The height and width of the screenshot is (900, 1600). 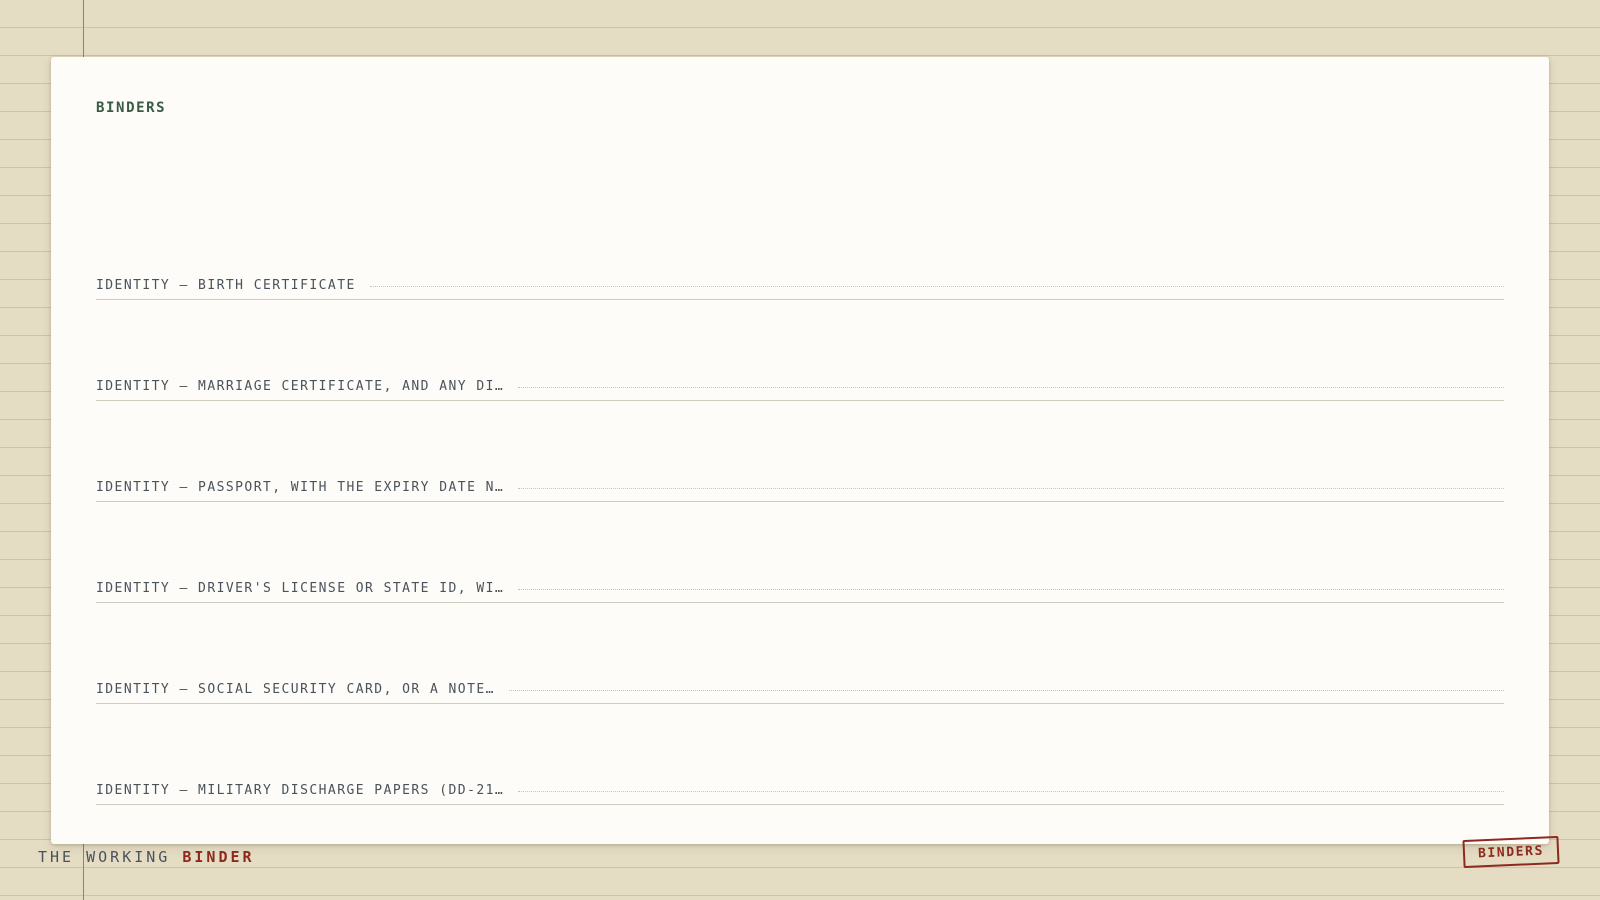 I want to click on brand-prefix: THE WORKING, so click(x=110, y=857).